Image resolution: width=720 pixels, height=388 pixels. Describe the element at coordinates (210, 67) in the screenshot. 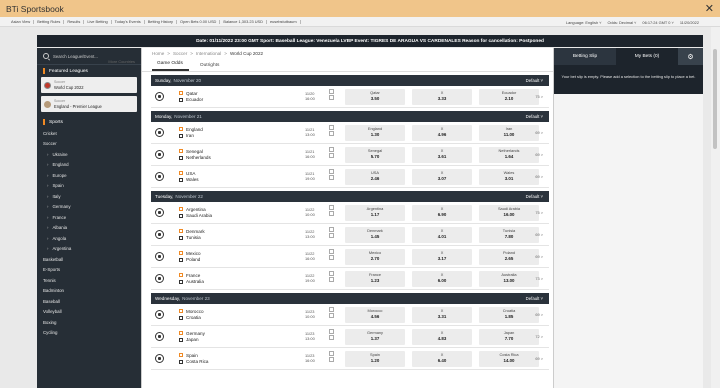

I see `tab-outrights: Outrights` at that location.